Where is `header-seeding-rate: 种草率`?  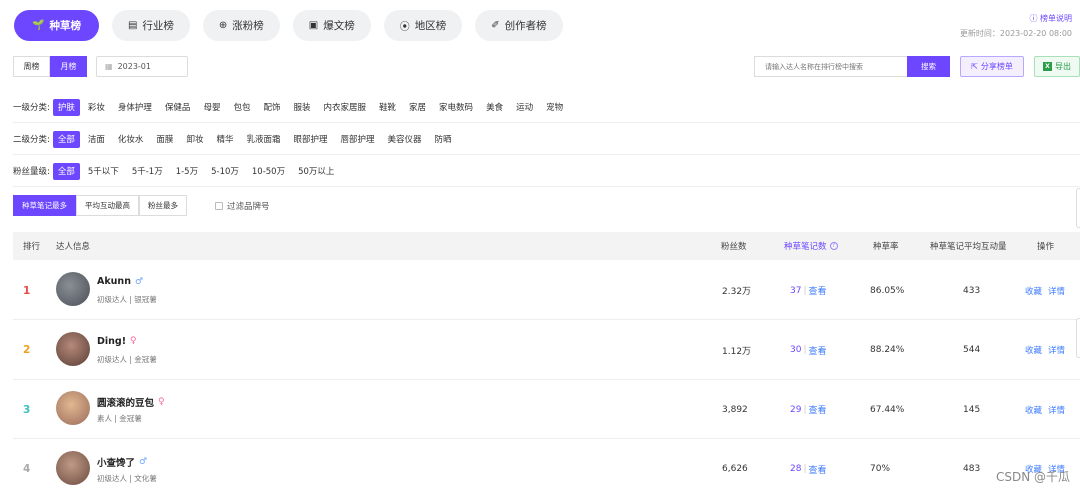 header-seeding-rate: 种草率 is located at coordinates (886, 246).